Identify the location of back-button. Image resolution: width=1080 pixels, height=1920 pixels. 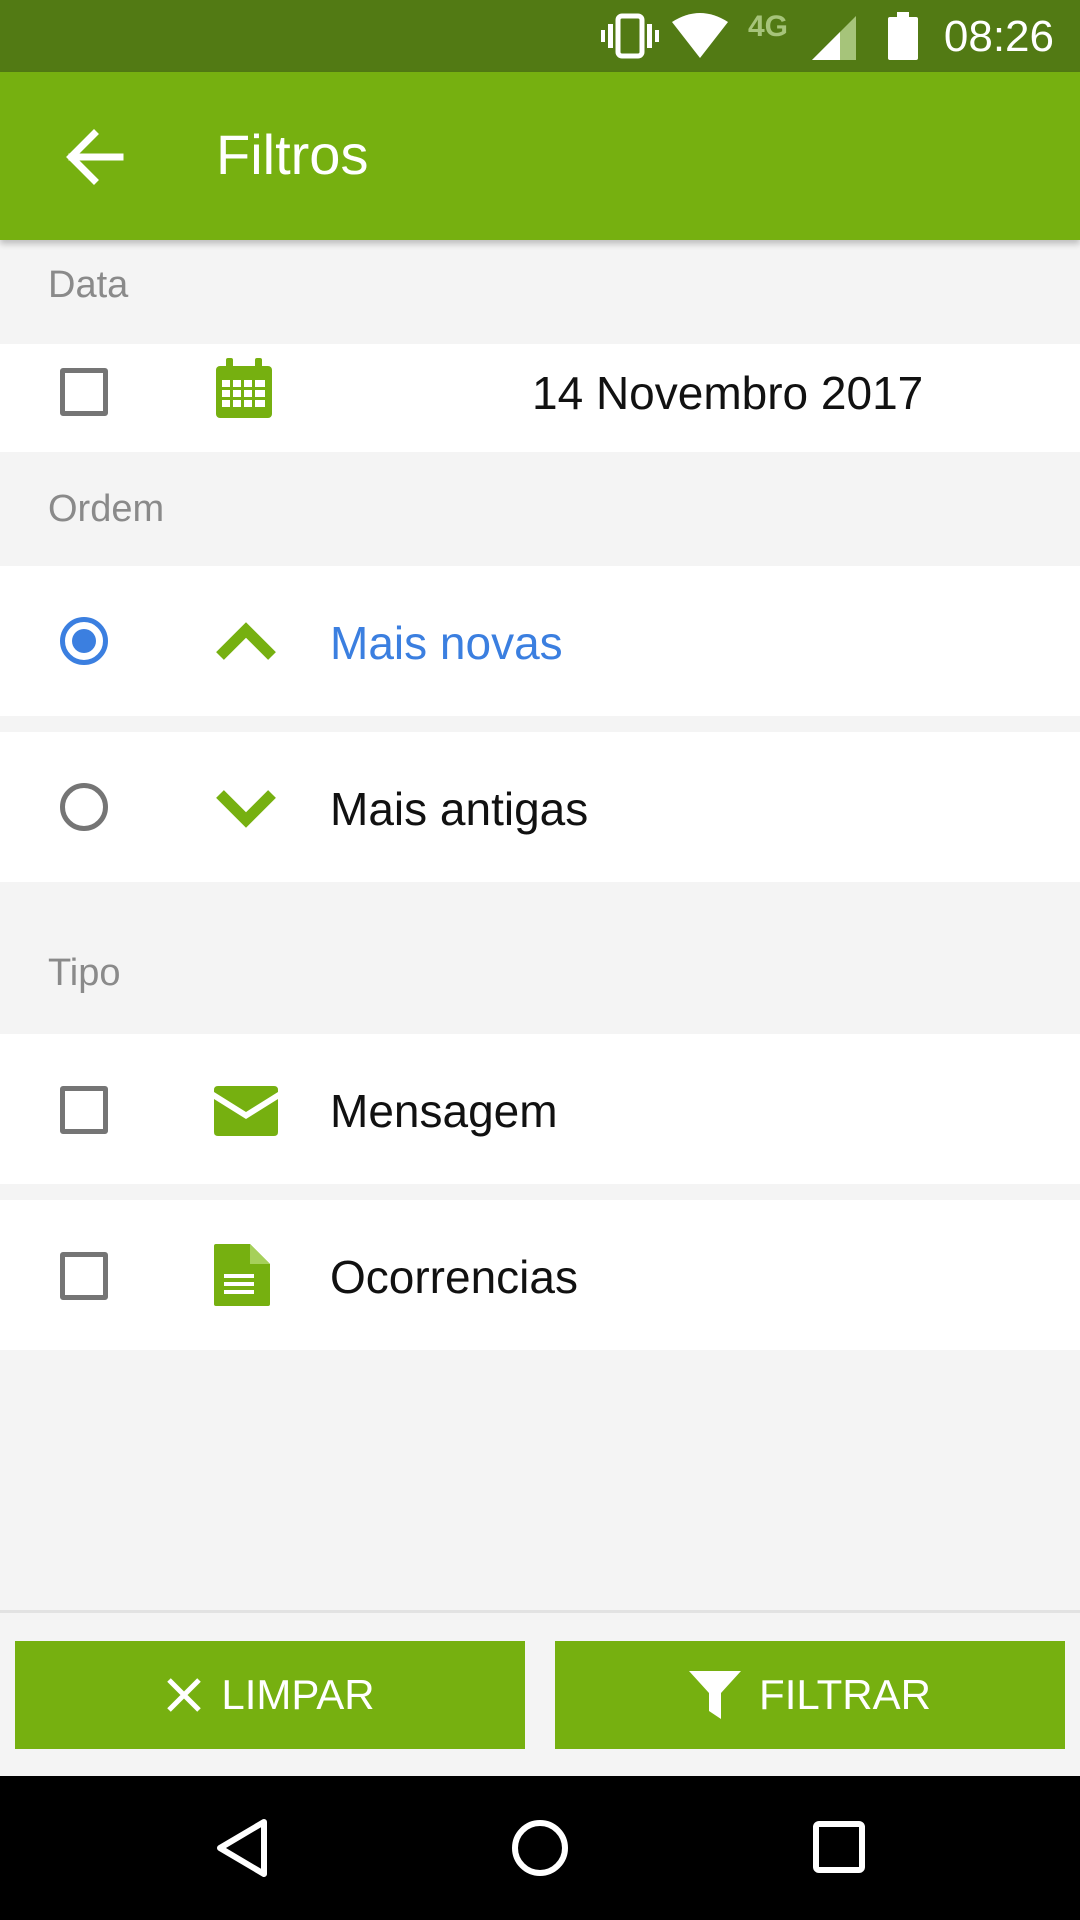
(95, 157).